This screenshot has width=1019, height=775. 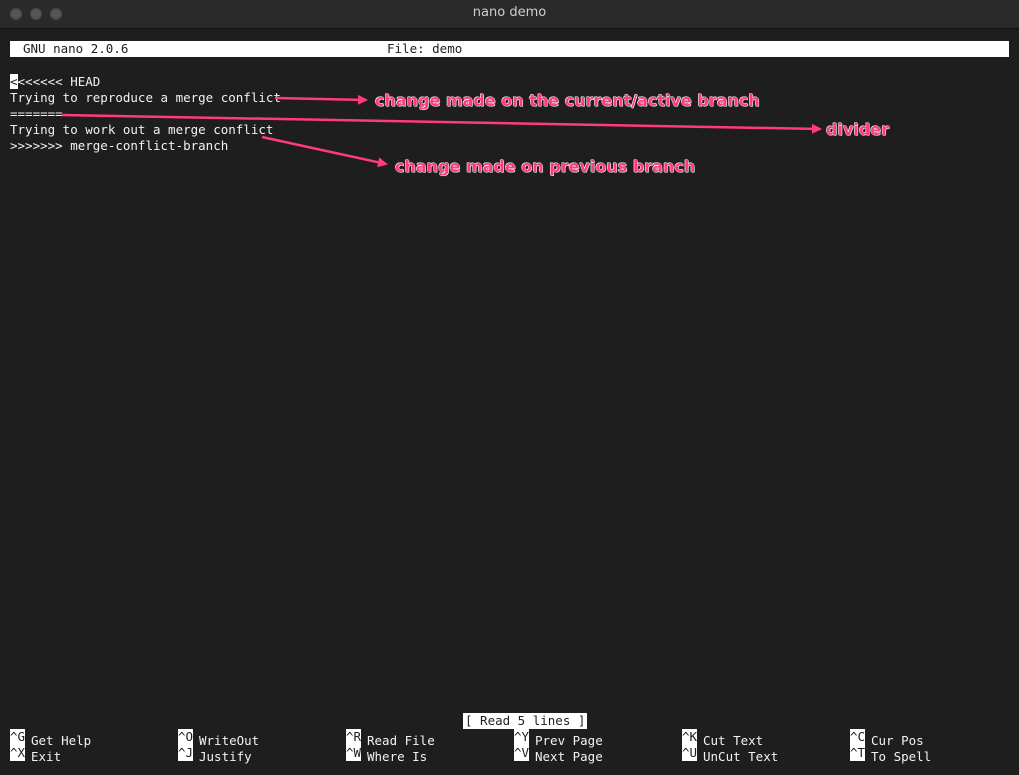 I want to click on shortcut-label: Next Page, so click(x=569, y=756).